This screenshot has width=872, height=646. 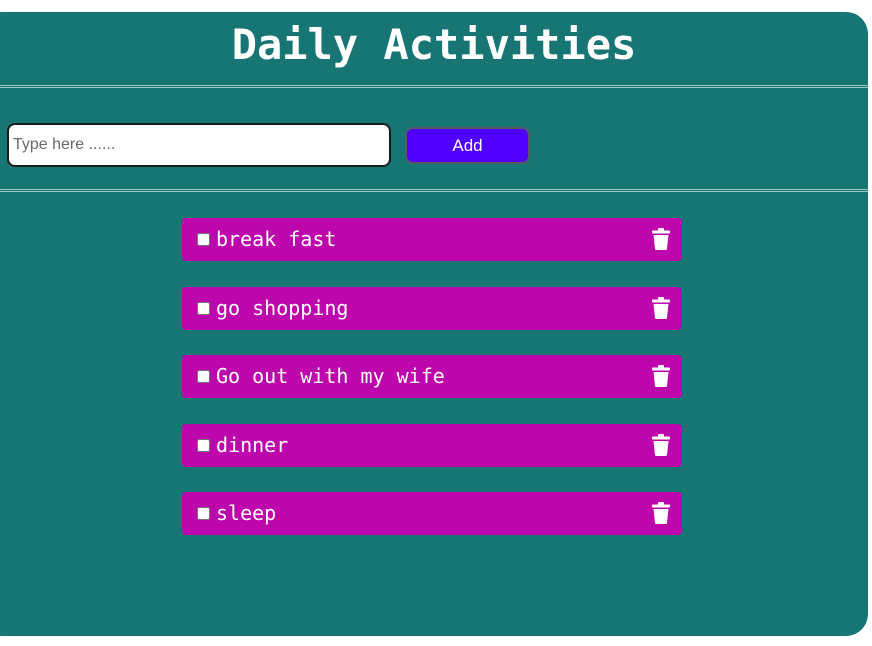 I want to click on task-item: dinner, so click(x=432, y=445).